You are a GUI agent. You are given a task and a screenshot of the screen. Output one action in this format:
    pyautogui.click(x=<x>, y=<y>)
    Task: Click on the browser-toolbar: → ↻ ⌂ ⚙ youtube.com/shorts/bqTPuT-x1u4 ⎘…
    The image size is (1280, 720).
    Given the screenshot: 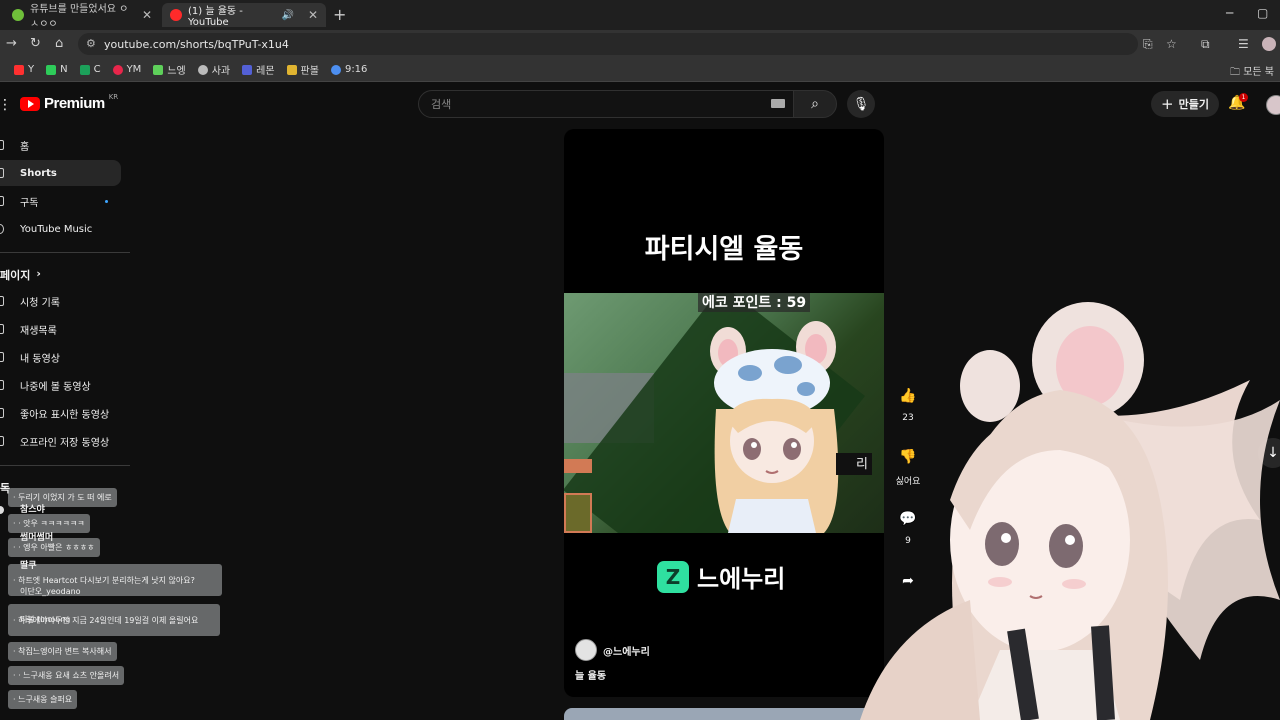 What is the action you would take?
    pyautogui.click(x=640, y=44)
    